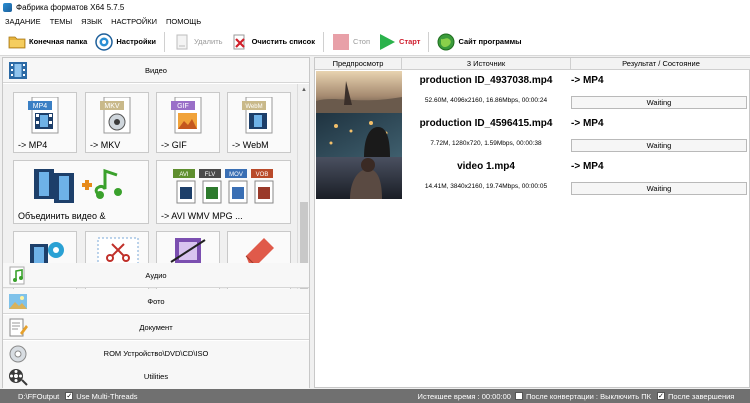 This screenshot has width=750, height=403. I want to click on category-document-label: Документ, so click(156, 327).